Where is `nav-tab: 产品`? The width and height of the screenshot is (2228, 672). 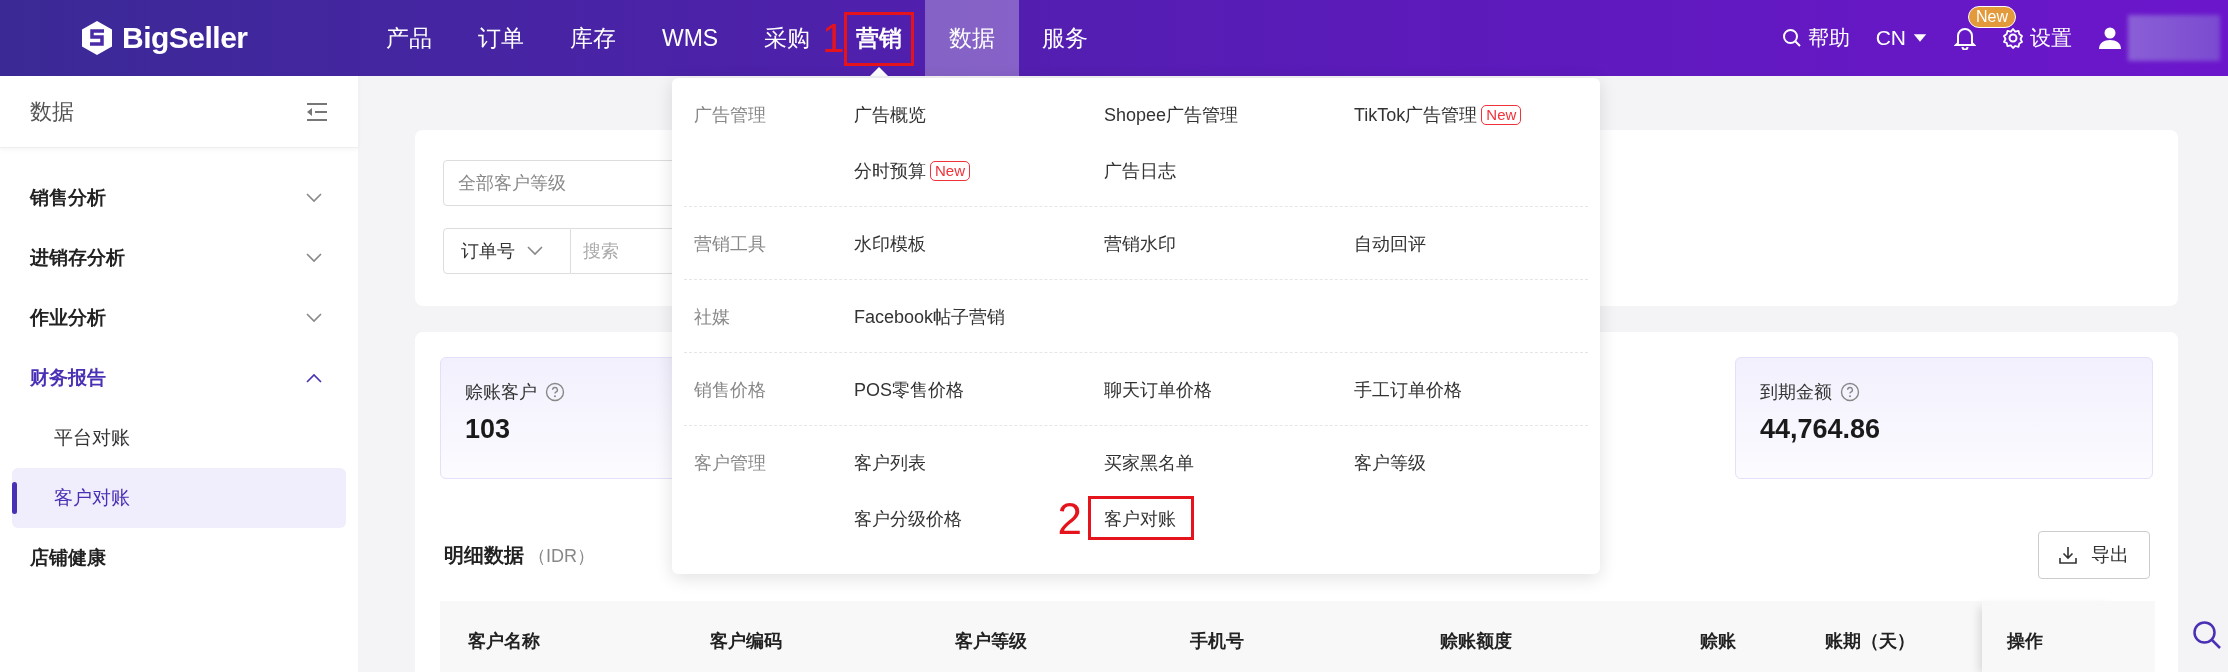
nav-tab: 产品 is located at coordinates (409, 38).